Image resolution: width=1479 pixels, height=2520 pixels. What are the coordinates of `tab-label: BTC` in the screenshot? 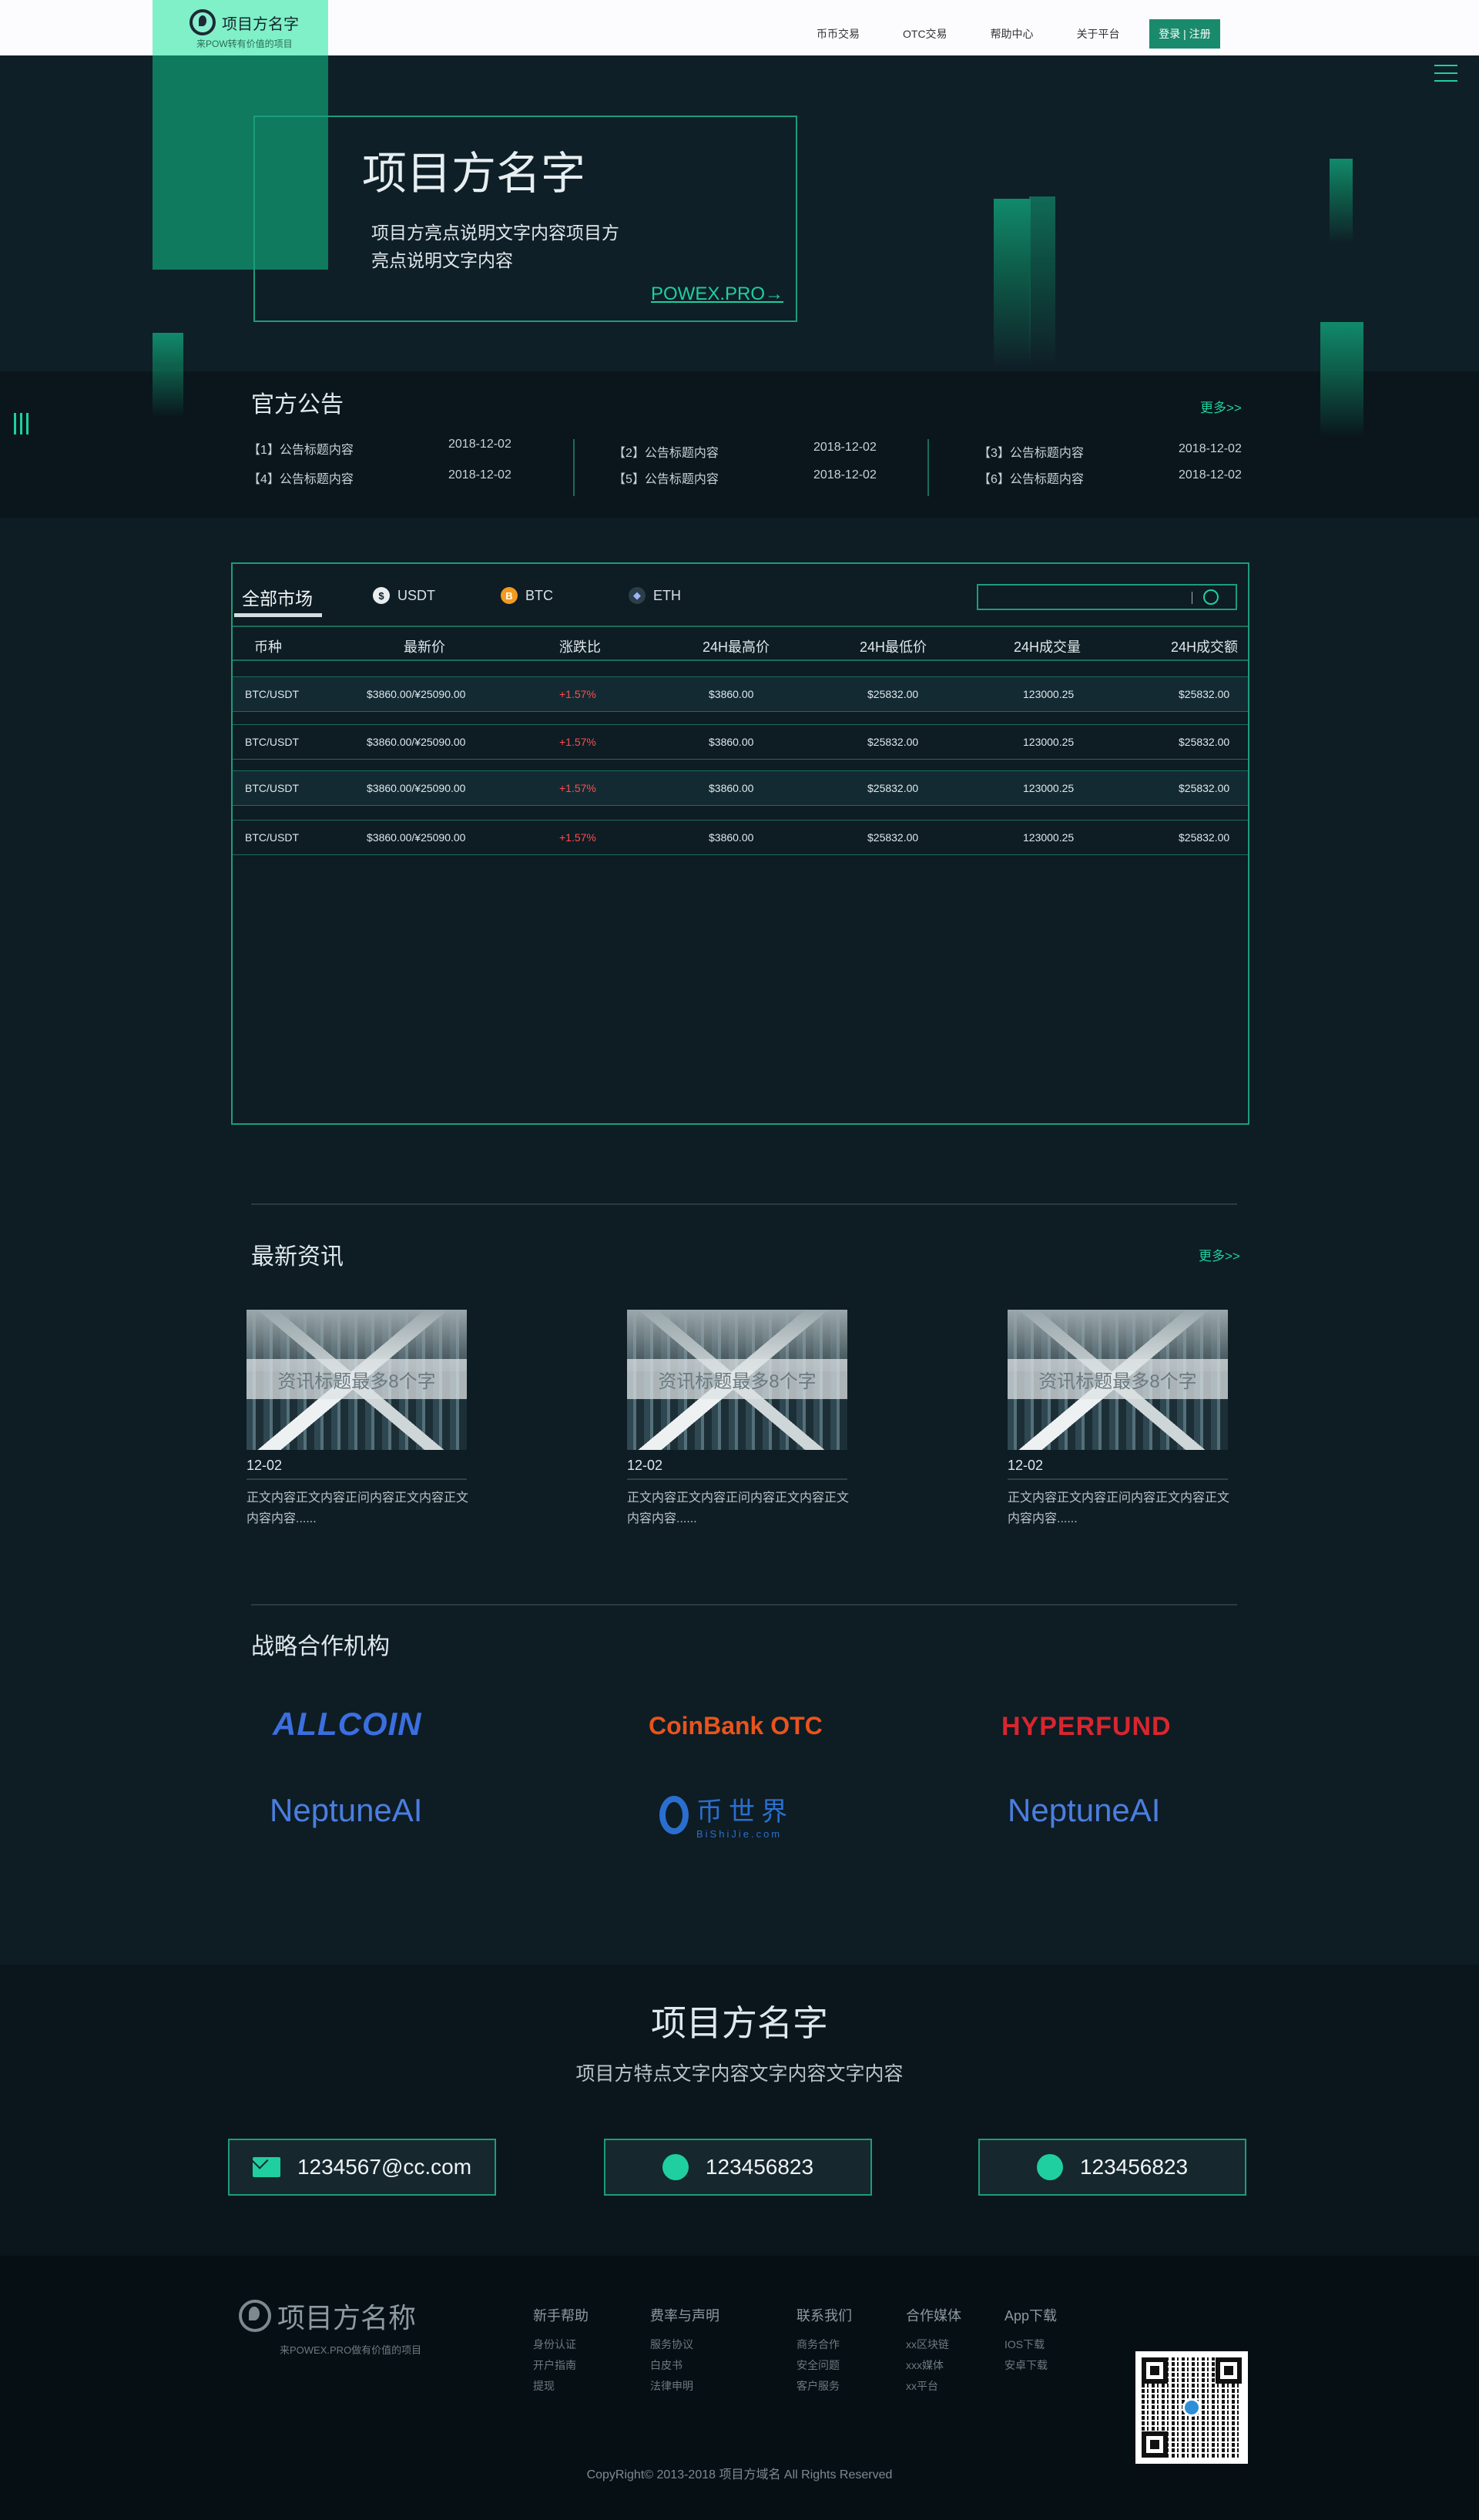 It's located at (539, 595).